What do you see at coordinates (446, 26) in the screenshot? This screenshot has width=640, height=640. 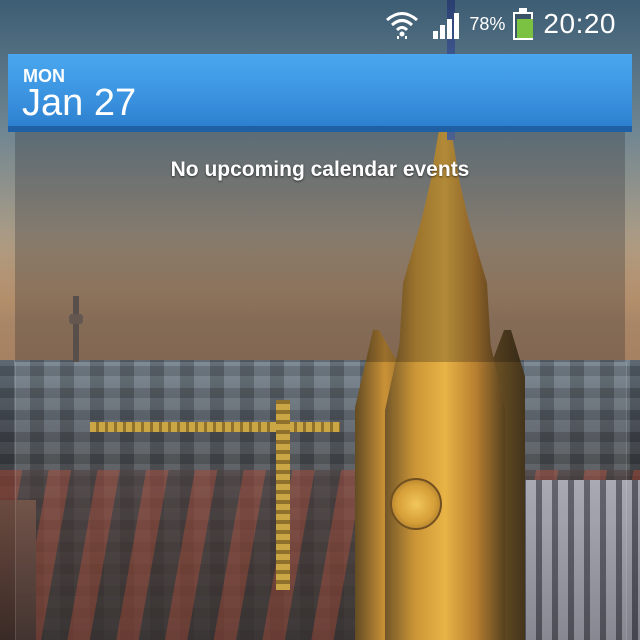 I see `signal-icon` at bounding box center [446, 26].